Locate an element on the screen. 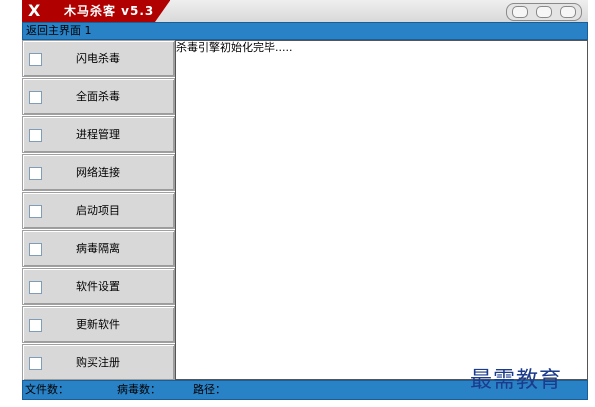  sidebar-item-full-scan: 全面杀毒 is located at coordinates (98, 96).